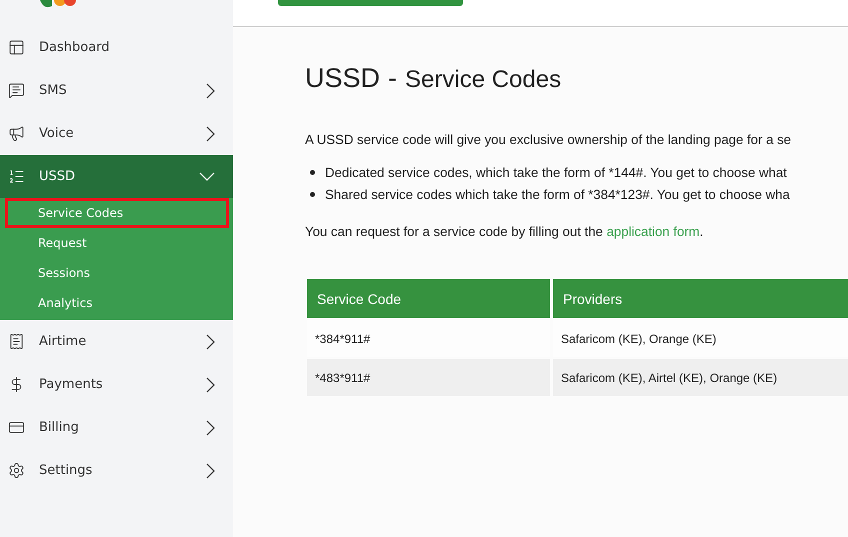  I want to click on sidebar-item: SMS, so click(116, 90).